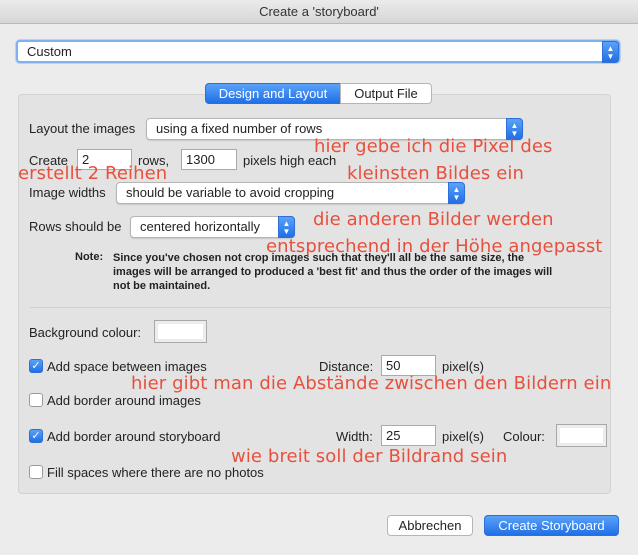 This screenshot has height=555, width=638. What do you see at coordinates (434, 246) in the screenshot?
I see `annotation-height-adjusted: entsprechend in der Höhe angepasst` at bounding box center [434, 246].